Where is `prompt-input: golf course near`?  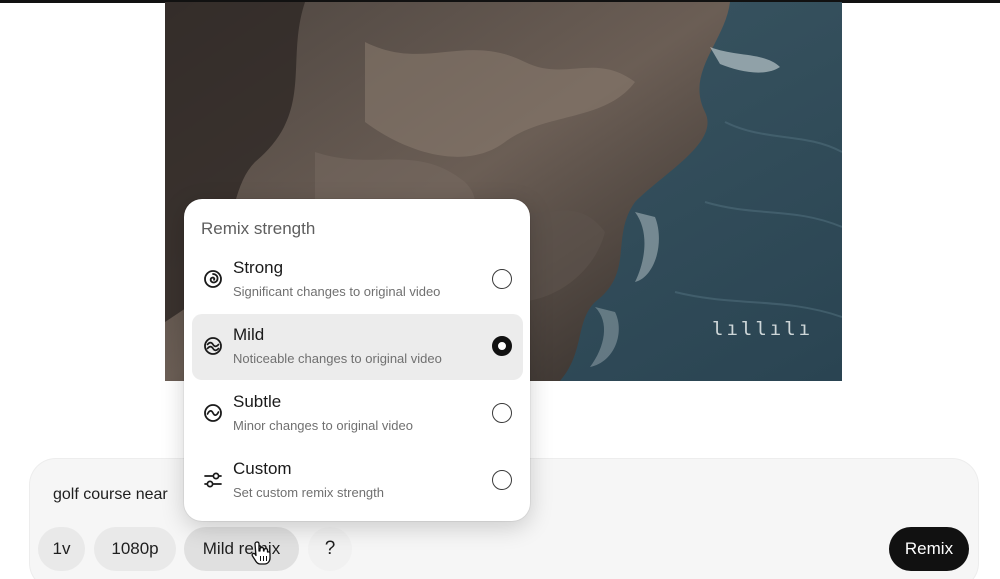 prompt-input: golf course near is located at coordinates (110, 495).